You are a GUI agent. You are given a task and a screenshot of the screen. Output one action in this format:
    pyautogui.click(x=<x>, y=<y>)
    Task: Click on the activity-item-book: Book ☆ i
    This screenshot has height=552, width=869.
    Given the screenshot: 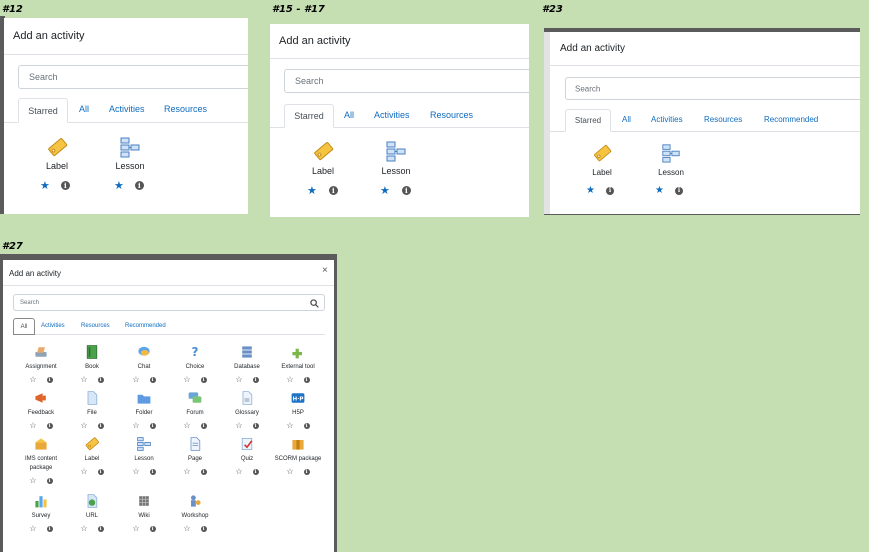 What is the action you would take?
    pyautogui.click(x=92, y=364)
    